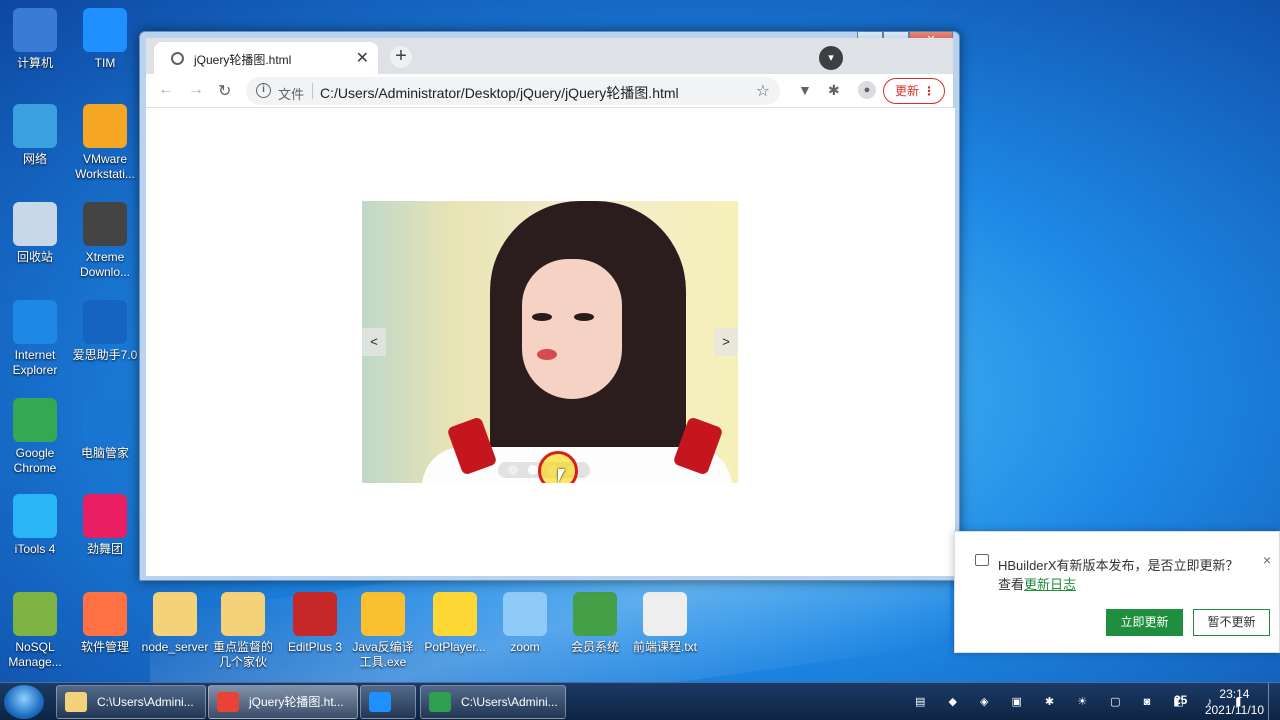 The height and width of the screenshot is (720, 1280). I want to click on desktop-icon: node_server, so click(175, 623).